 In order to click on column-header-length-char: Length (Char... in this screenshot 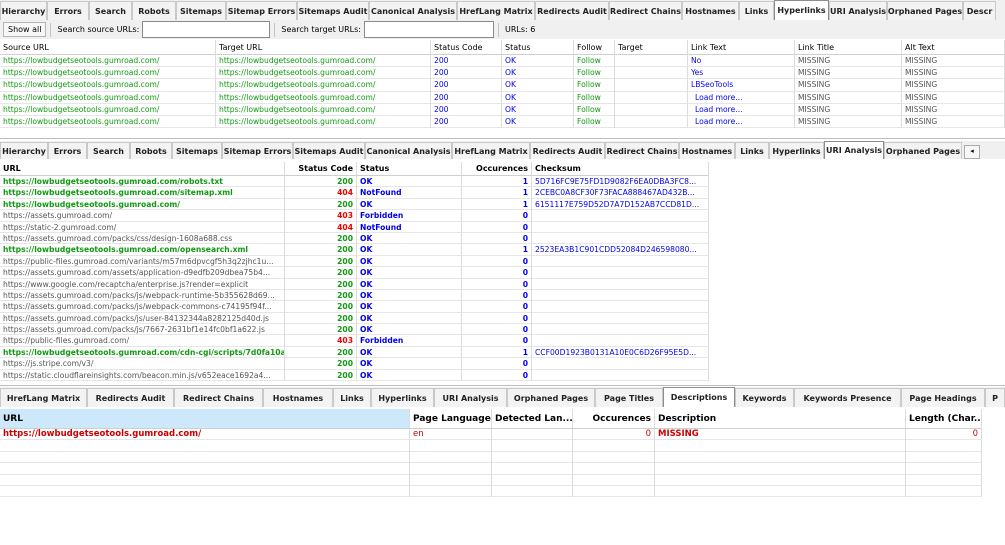, I will do `click(944, 419)`.